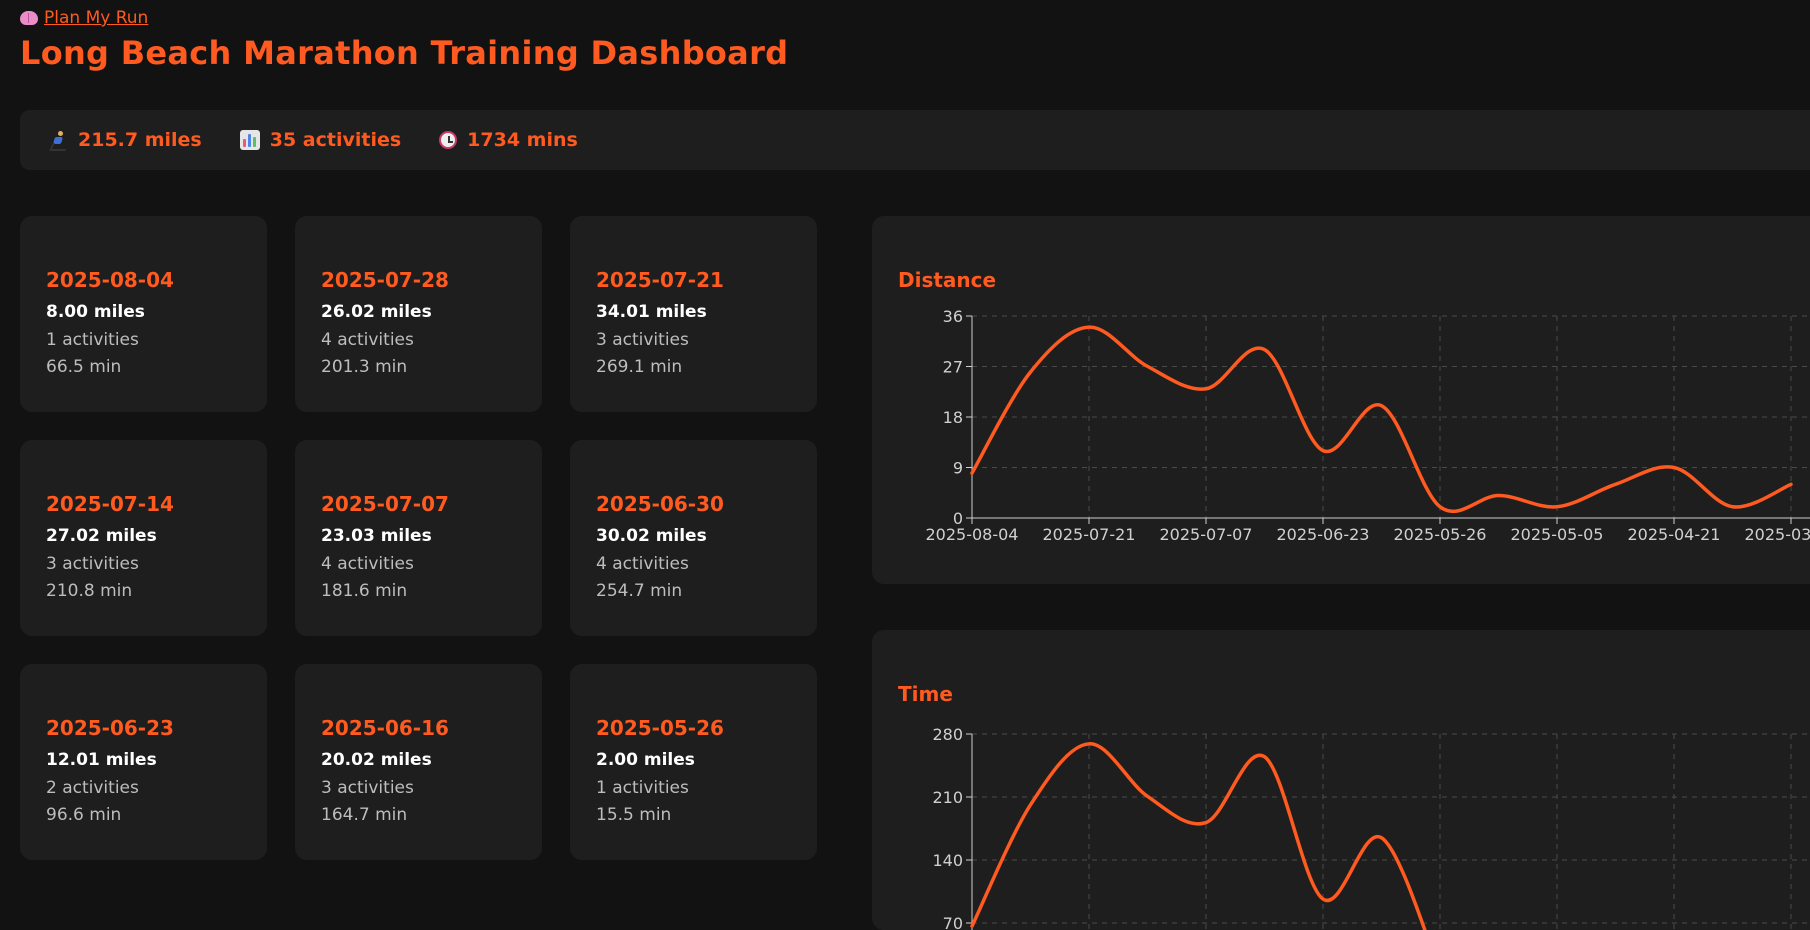 This screenshot has height=930, width=1810. What do you see at coordinates (634, 815) in the screenshot?
I see `week-minutes: 15.5 min` at bounding box center [634, 815].